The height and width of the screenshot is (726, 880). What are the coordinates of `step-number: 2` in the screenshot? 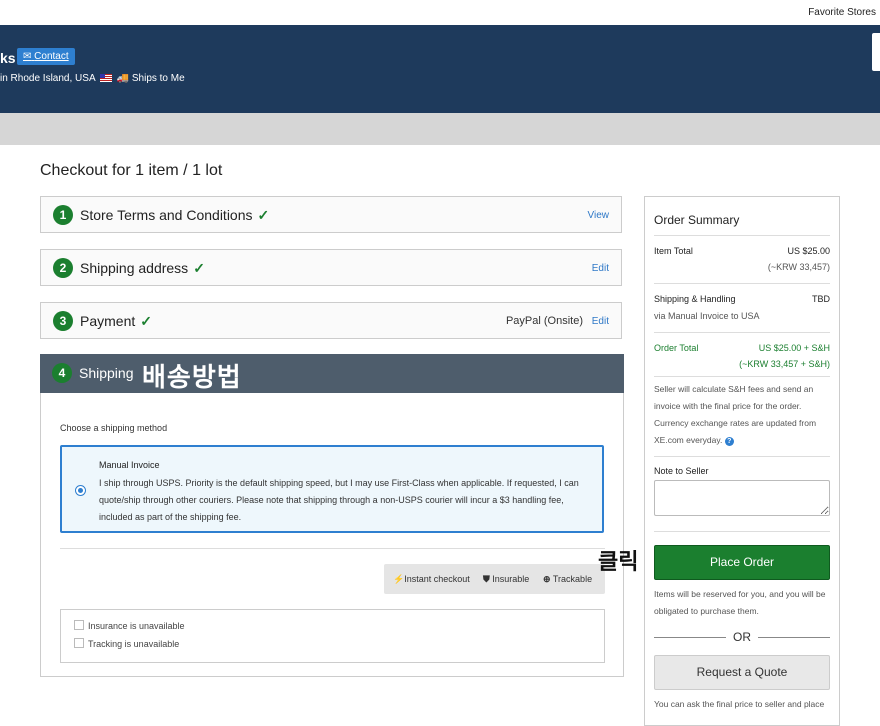 It's located at (63, 268).